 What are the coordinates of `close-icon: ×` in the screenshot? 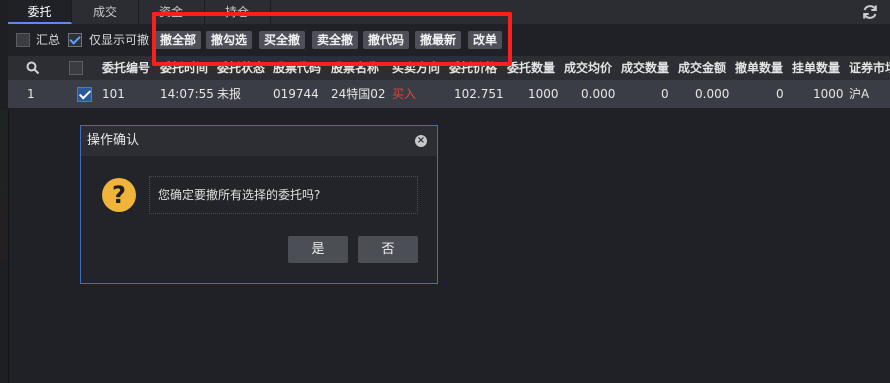 It's located at (421, 141).